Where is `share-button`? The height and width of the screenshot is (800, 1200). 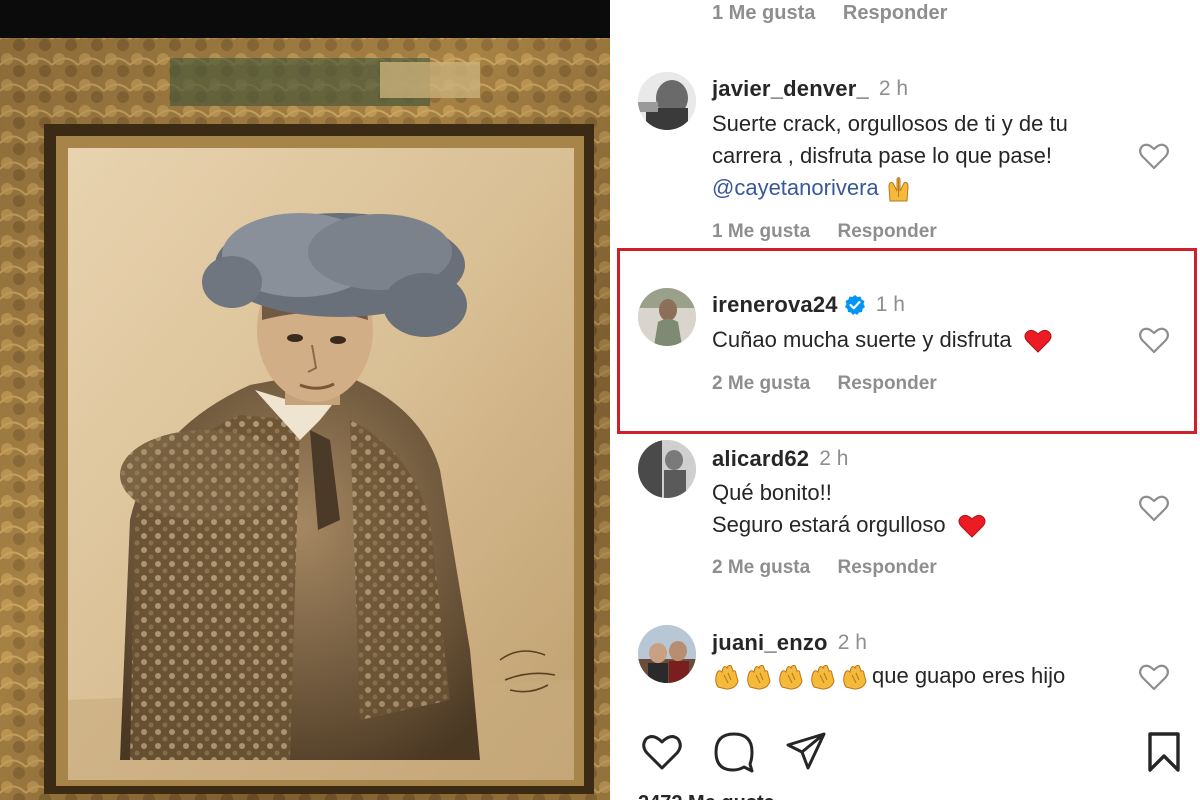 share-button is located at coordinates (806, 752).